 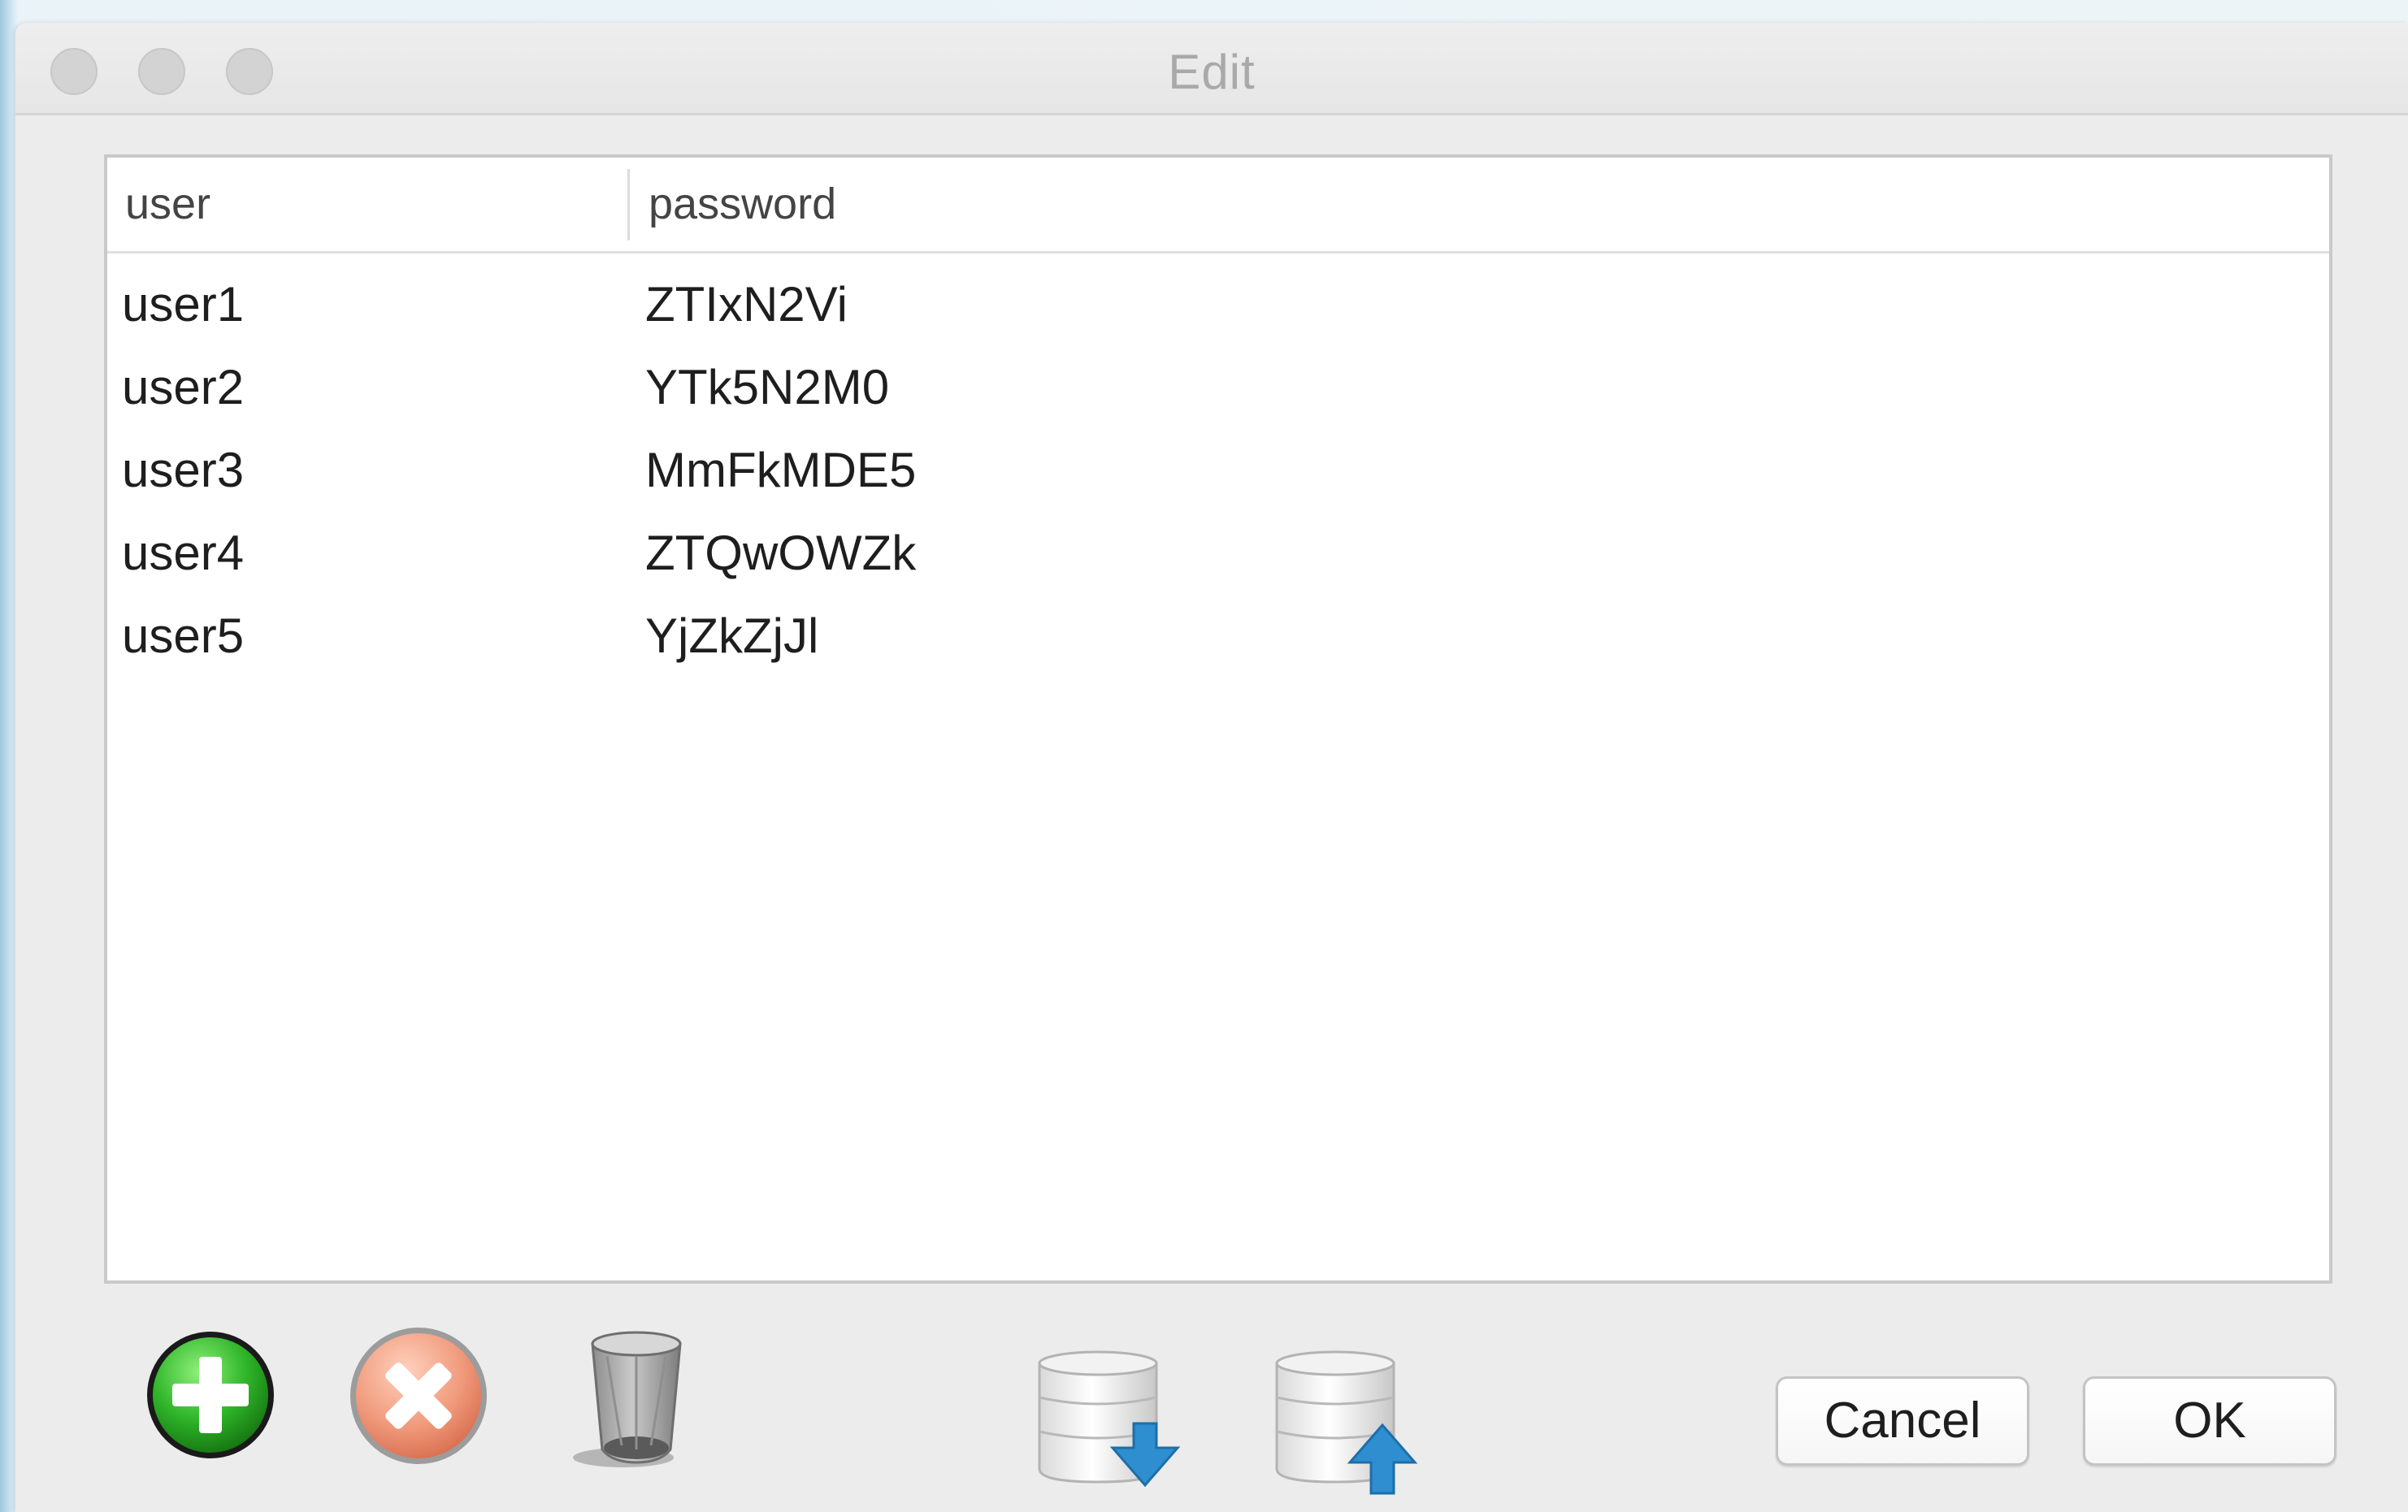 What do you see at coordinates (2209, 1421) in the screenshot?
I see `ok-button: OK` at bounding box center [2209, 1421].